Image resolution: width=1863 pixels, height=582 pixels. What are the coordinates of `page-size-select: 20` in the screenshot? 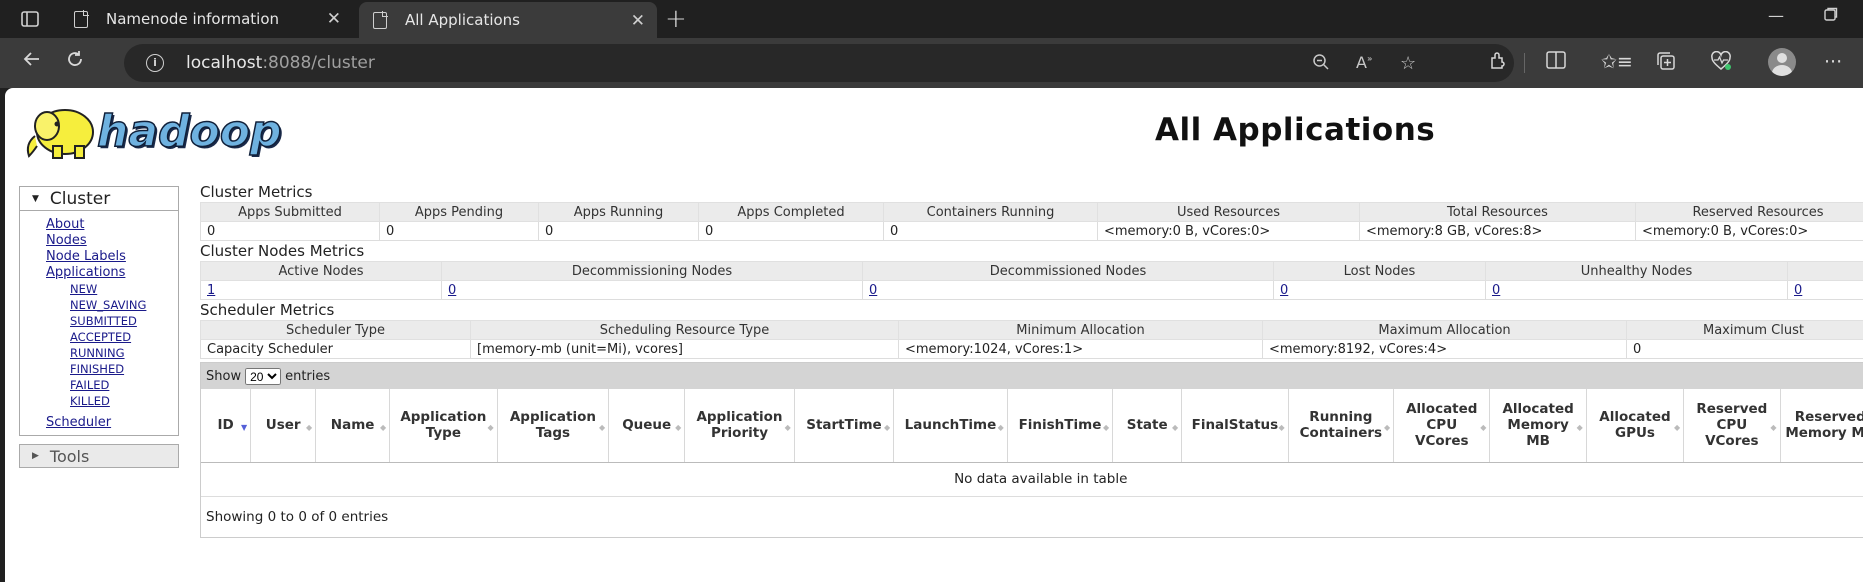 It's located at (263, 376).